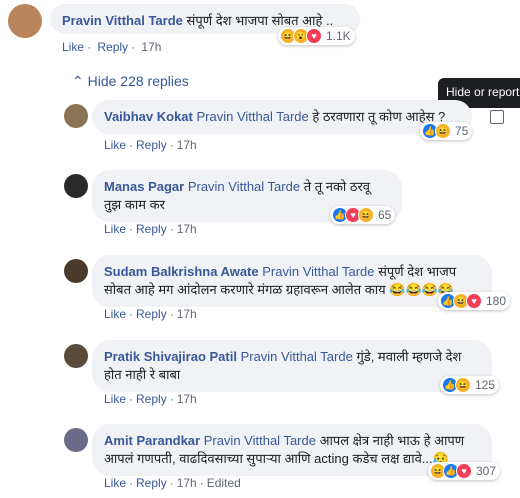  Describe the element at coordinates (462, 131) in the screenshot. I see `reaction-count: 75` at that location.